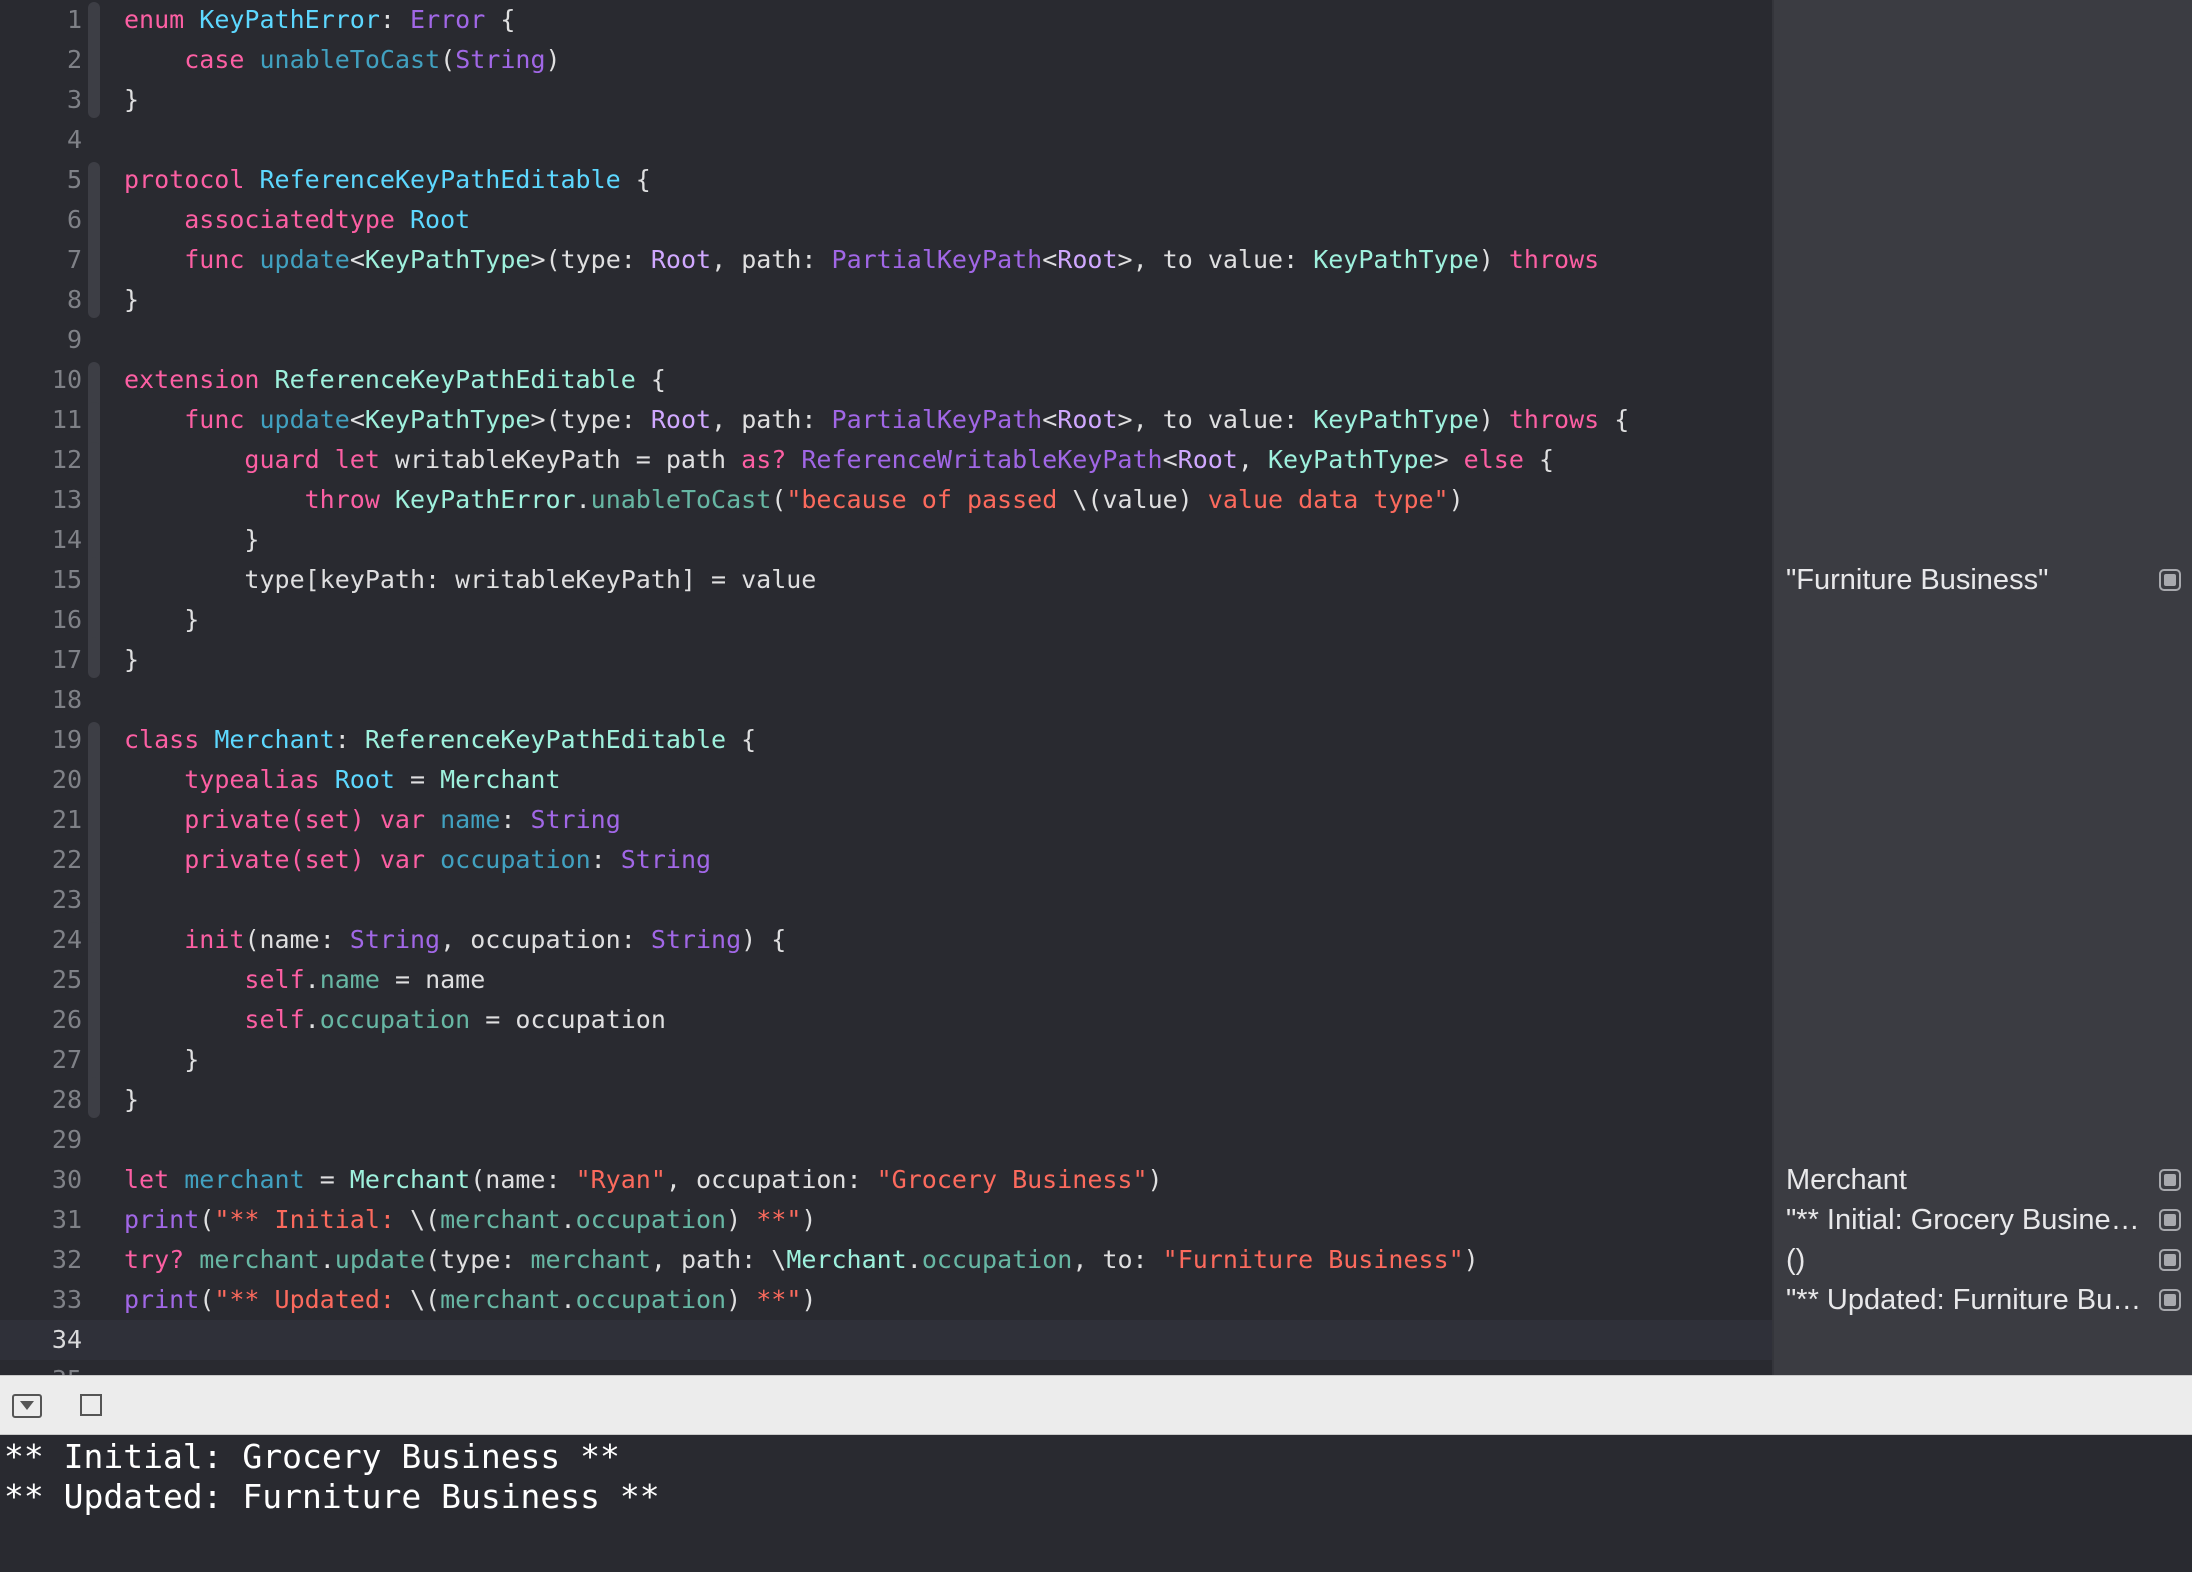  What do you see at coordinates (312, 1456) in the screenshot?
I see `console-line: ** Initial: Grocery Business **` at bounding box center [312, 1456].